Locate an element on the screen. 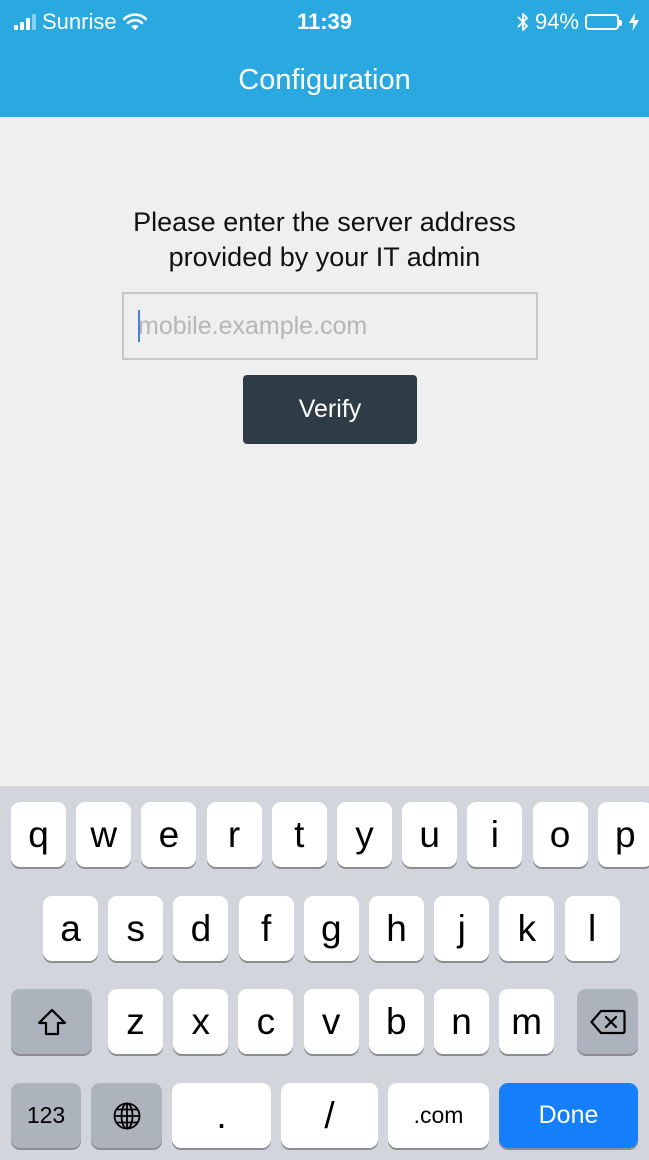  key-j: j is located at coordinates (462, 928).